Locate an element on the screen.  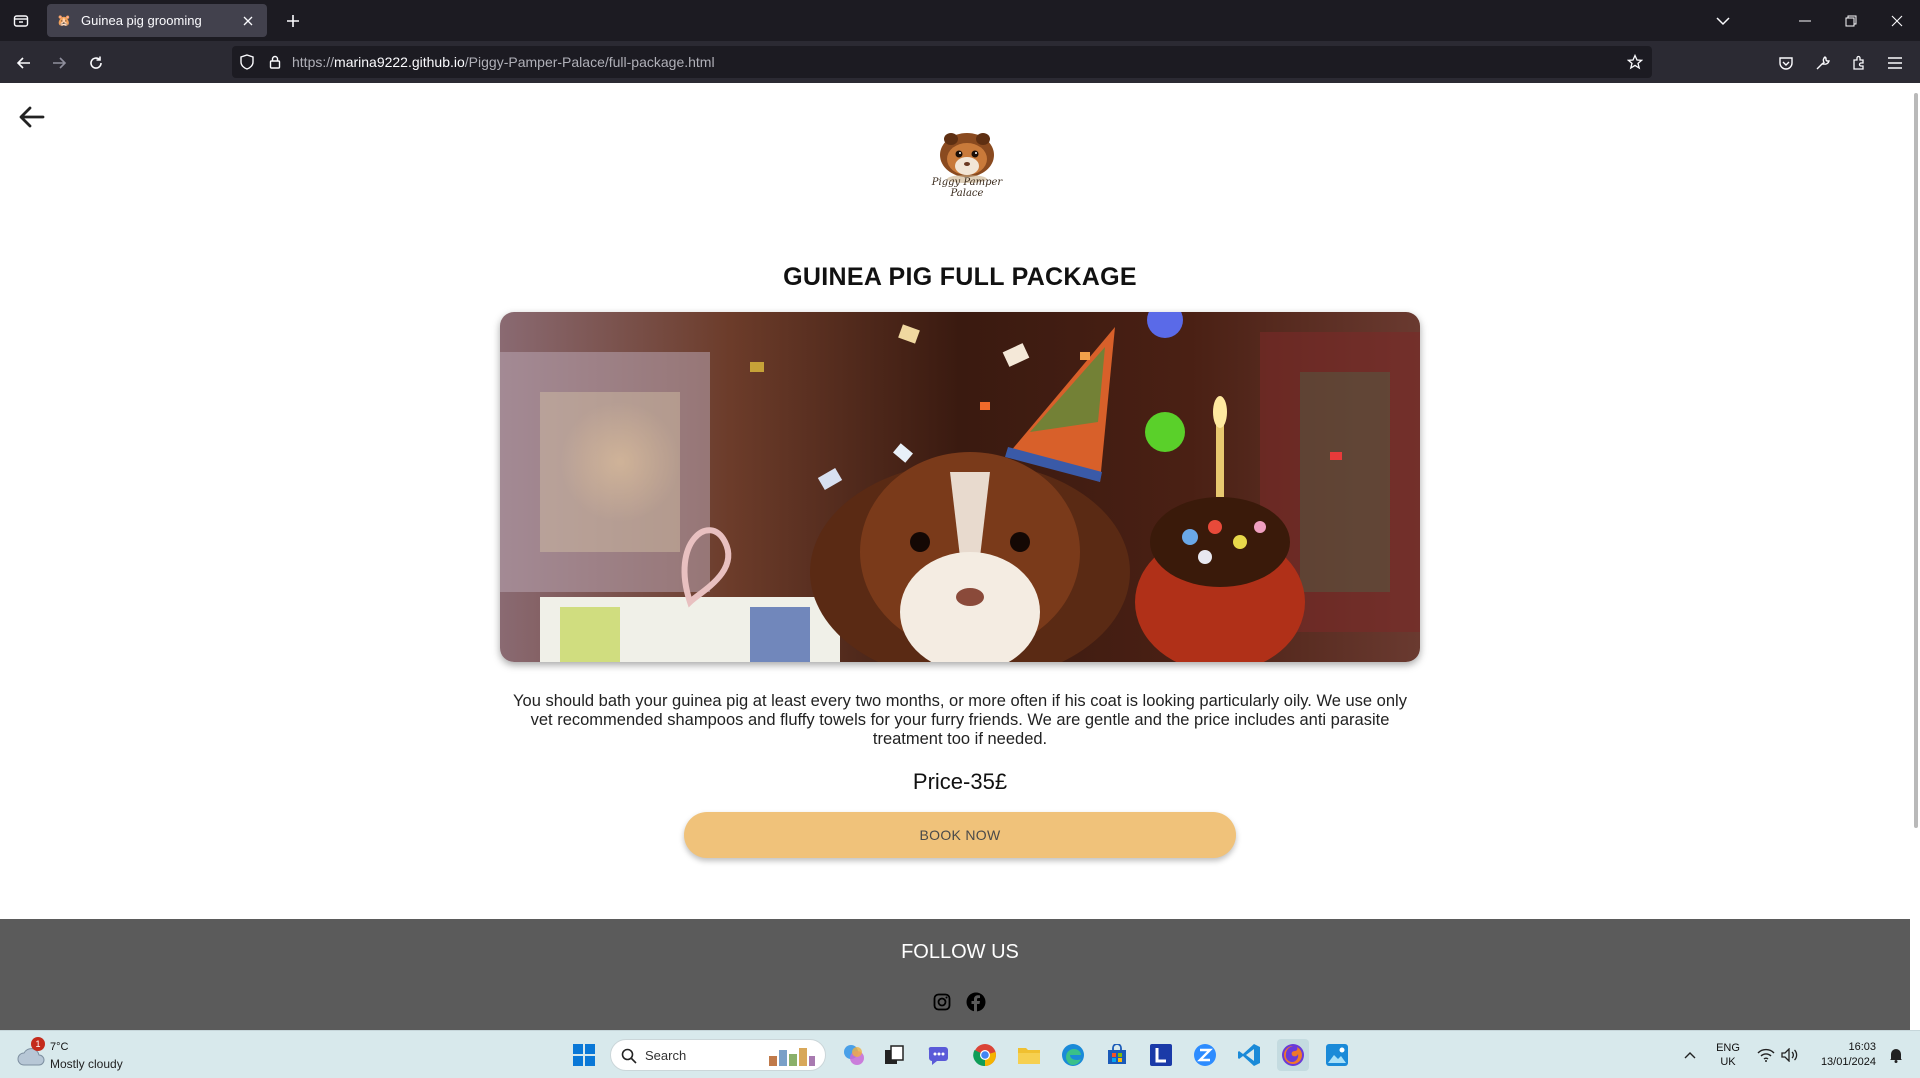
site-footer: FOLLOW US is located at coordinates (955, 974).